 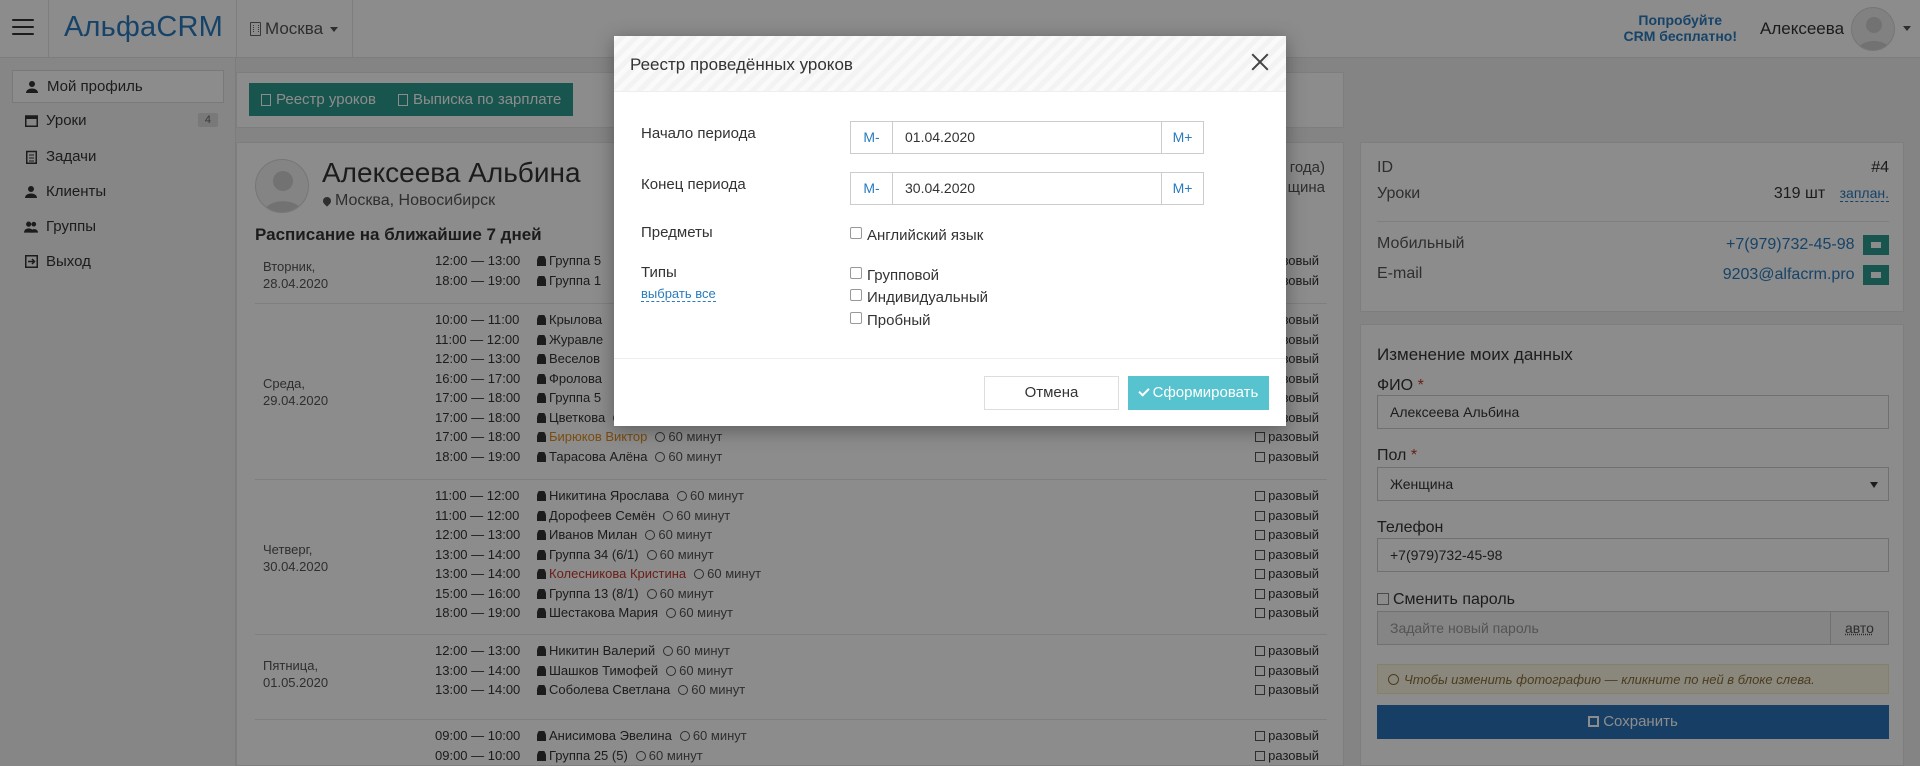 I want to click on modal-header: Реестр проведённых уроков, so click(x=950, y=64).